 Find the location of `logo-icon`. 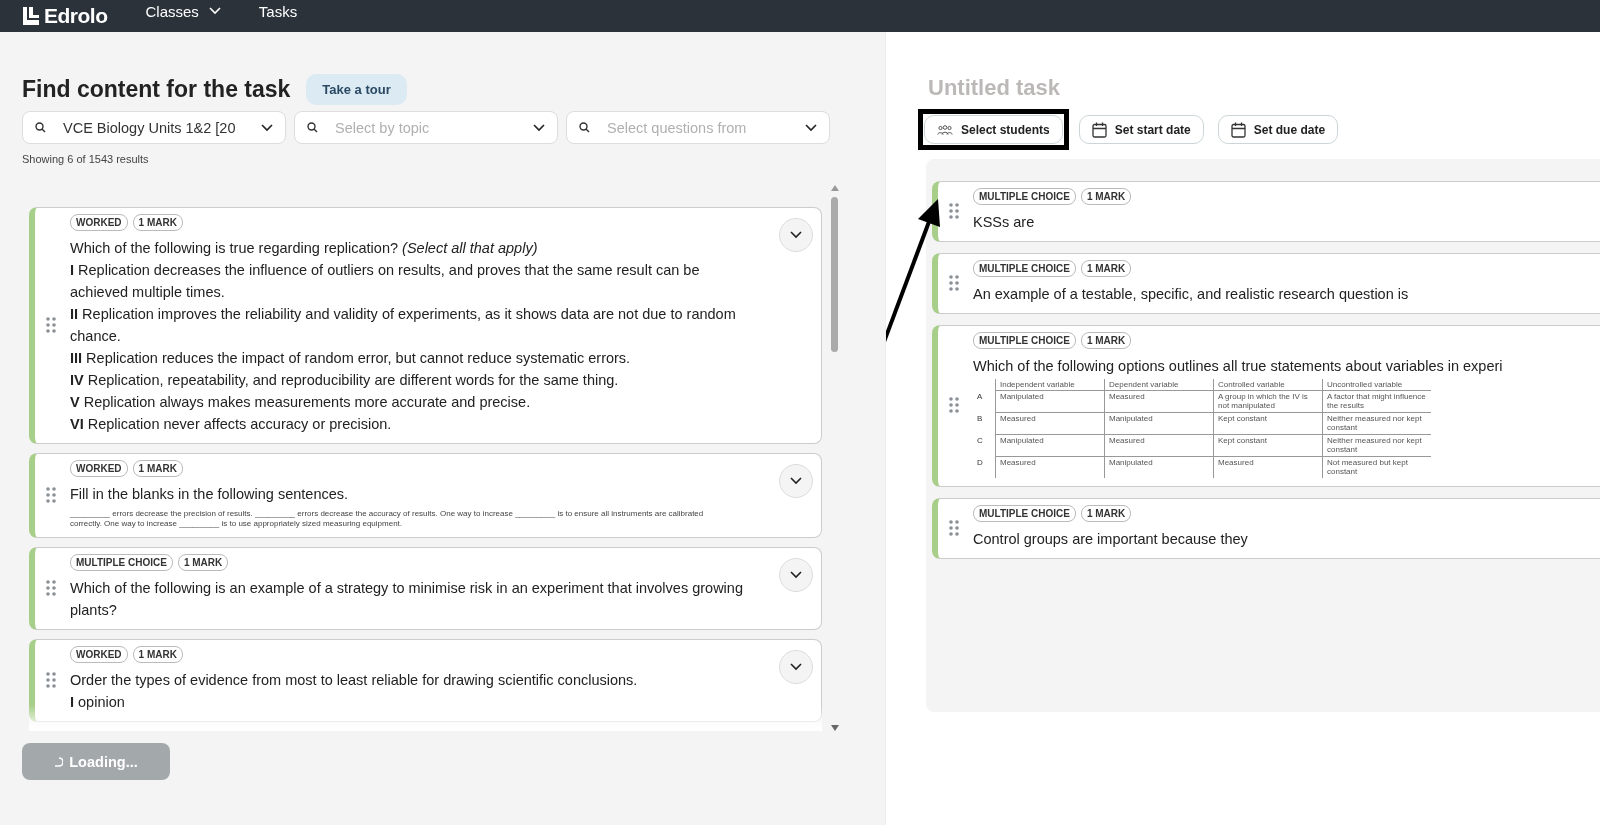

logo-icon is located at coordinates (31, 16).